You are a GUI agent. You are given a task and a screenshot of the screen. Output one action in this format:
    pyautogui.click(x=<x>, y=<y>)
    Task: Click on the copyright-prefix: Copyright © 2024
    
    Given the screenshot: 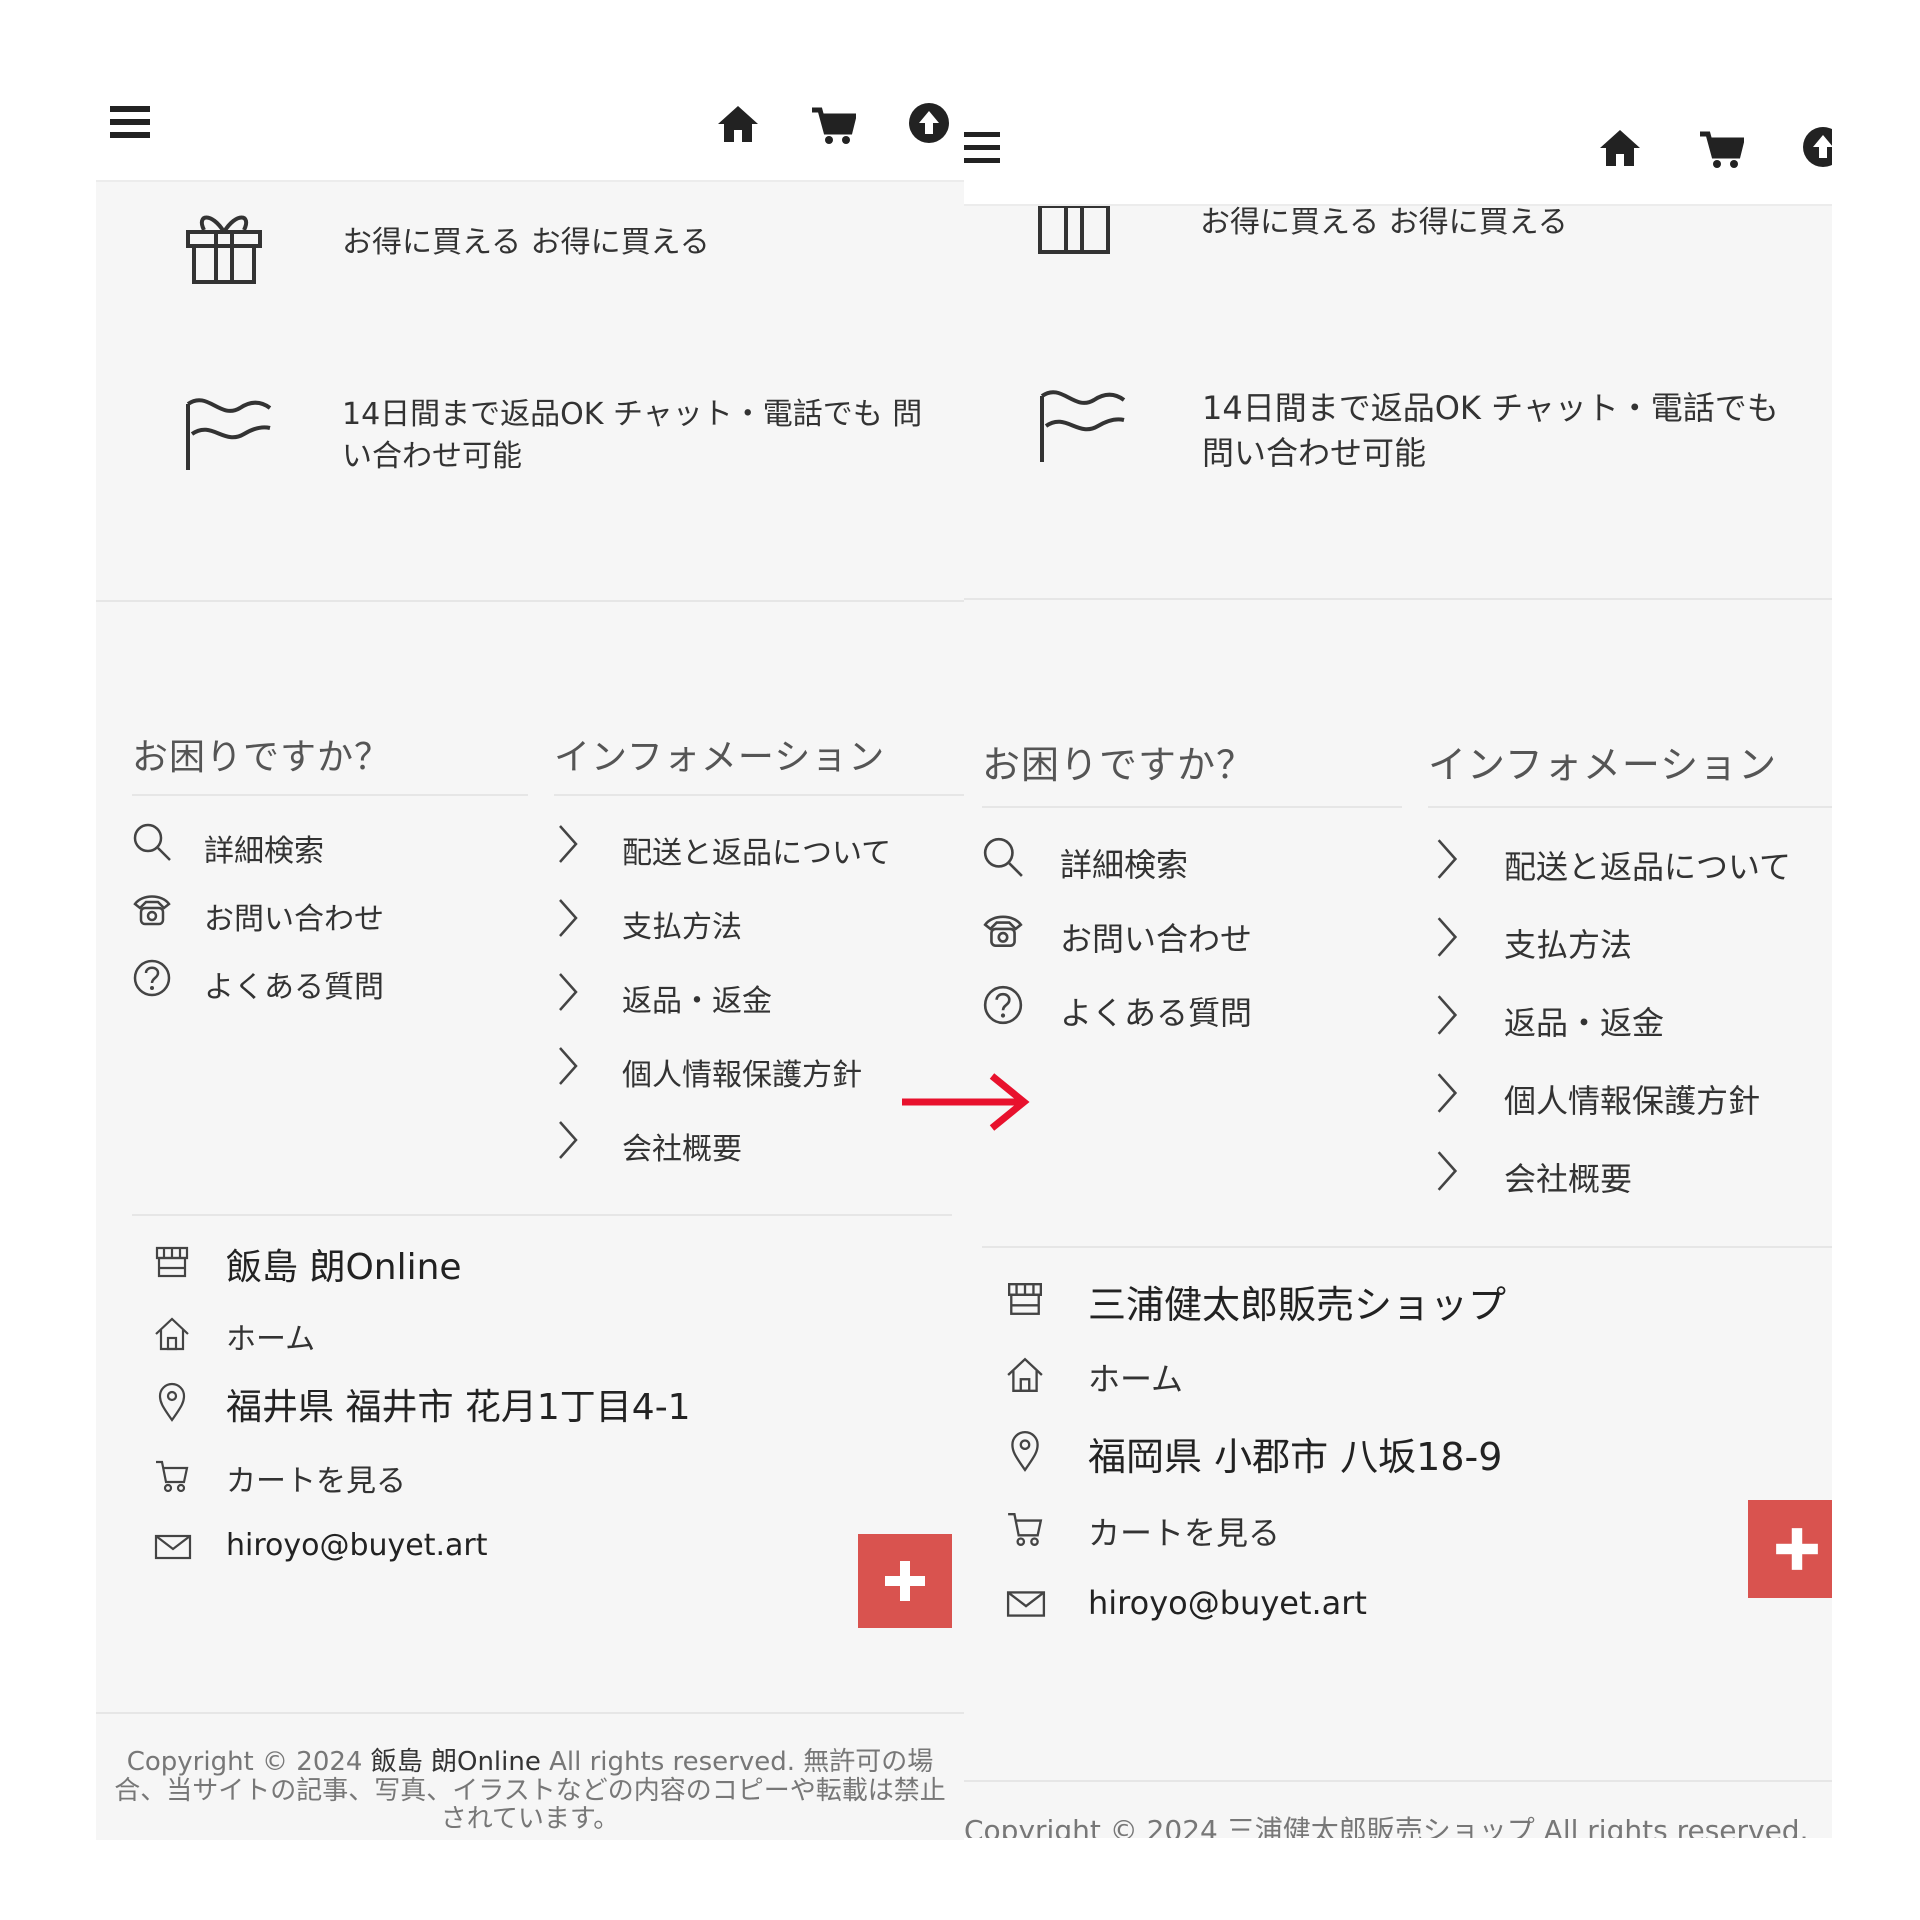 What is the action you would take?
    pyautogui.click(x=248, y=1762)
    